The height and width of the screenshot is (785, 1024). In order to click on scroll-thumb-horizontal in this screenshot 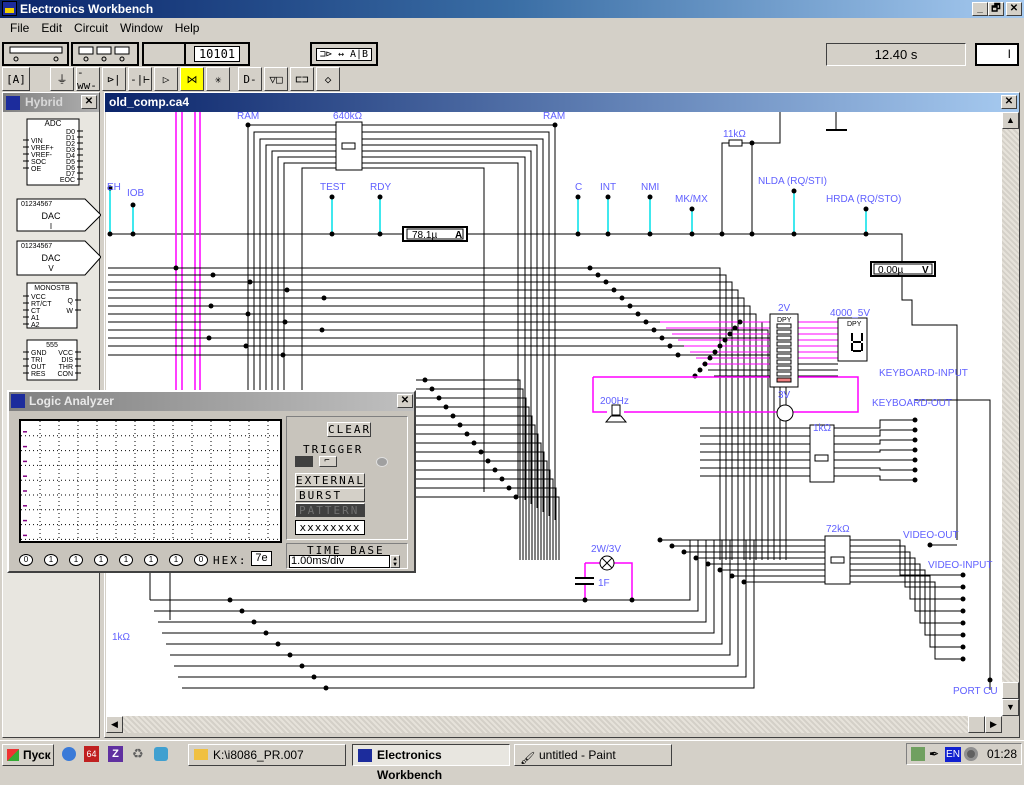, I will do `click(976, 724)`.